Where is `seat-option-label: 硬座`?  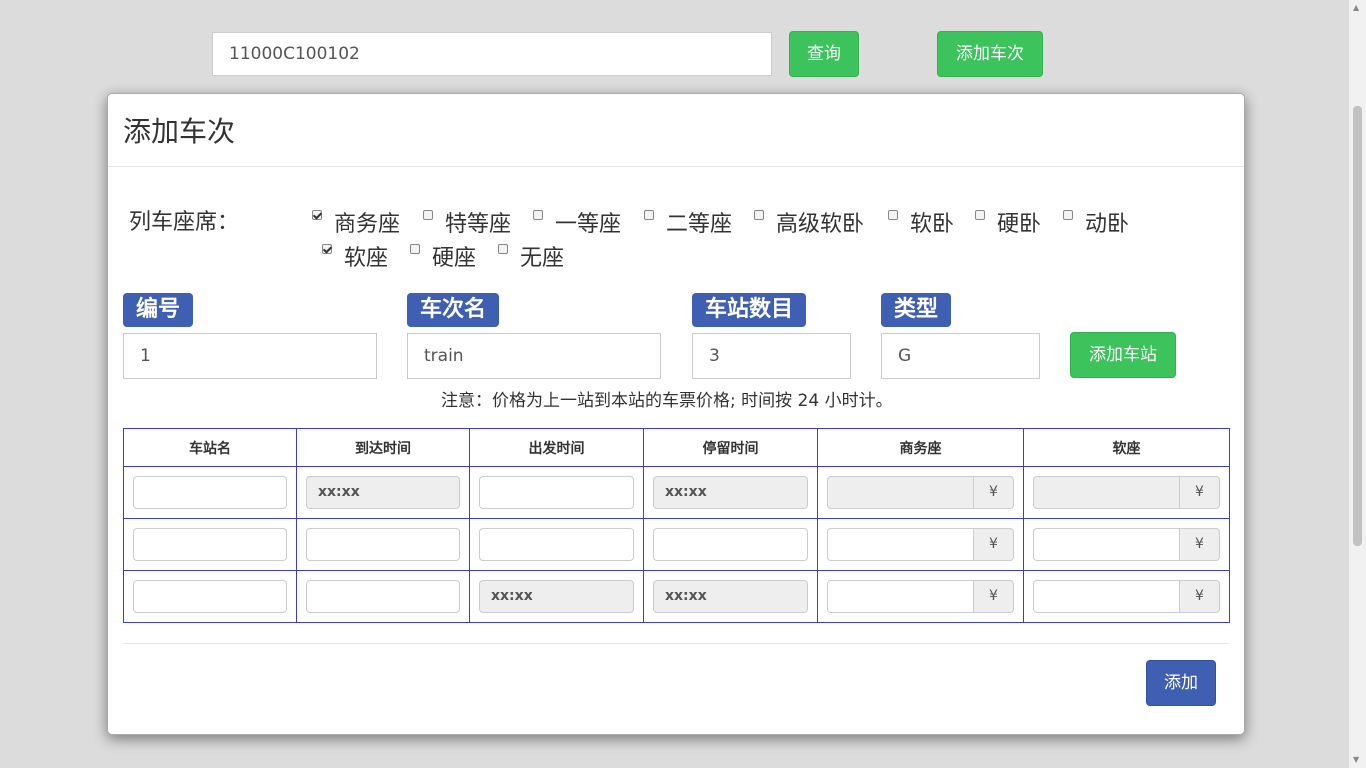 seat-option-label: 硬座 is located at coordinates (454, 258).